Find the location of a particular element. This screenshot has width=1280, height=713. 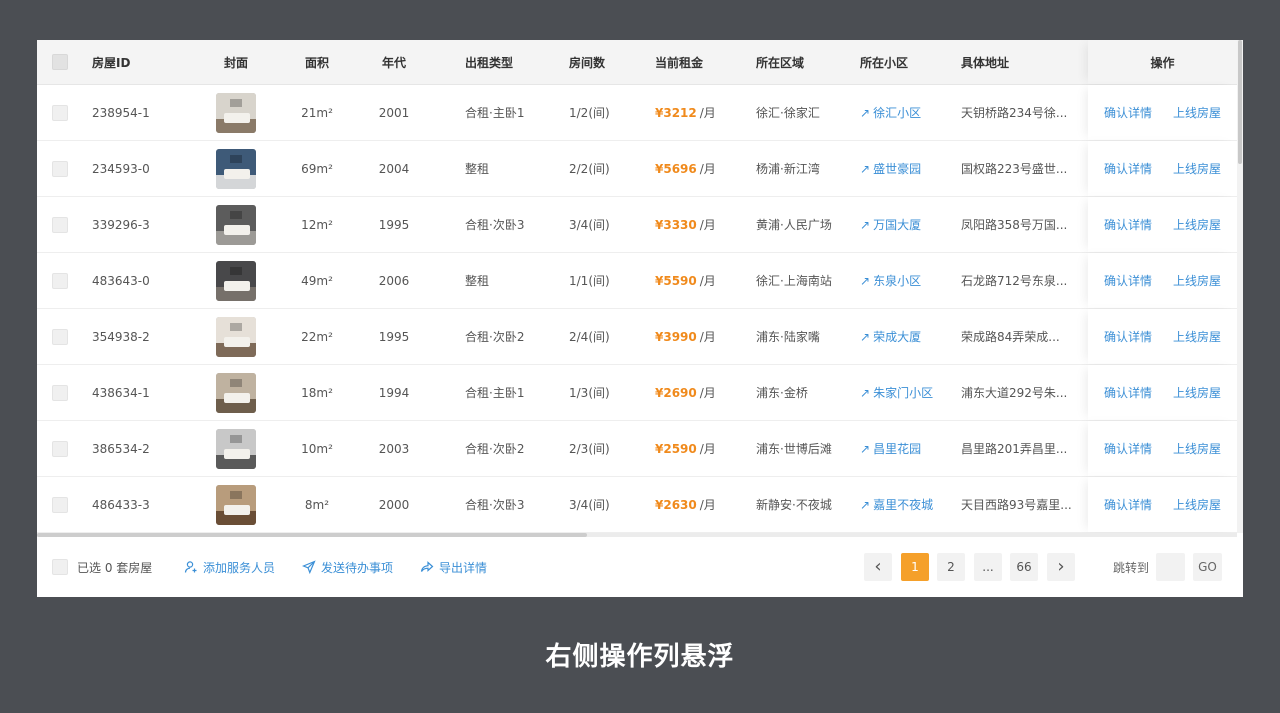

community-link: ↗ 盛世豪园 is located at coordinates (890, 168).